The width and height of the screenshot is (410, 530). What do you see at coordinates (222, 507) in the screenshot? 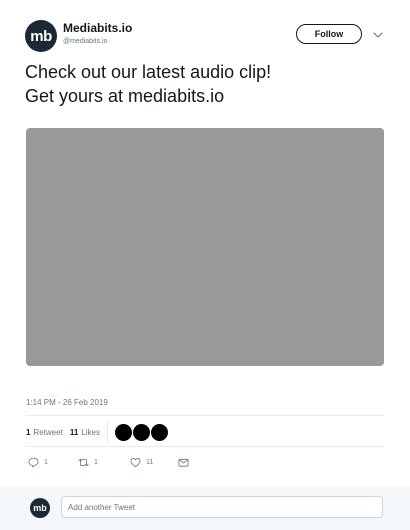
I see `reply-input` at bounding box center [222, 507].